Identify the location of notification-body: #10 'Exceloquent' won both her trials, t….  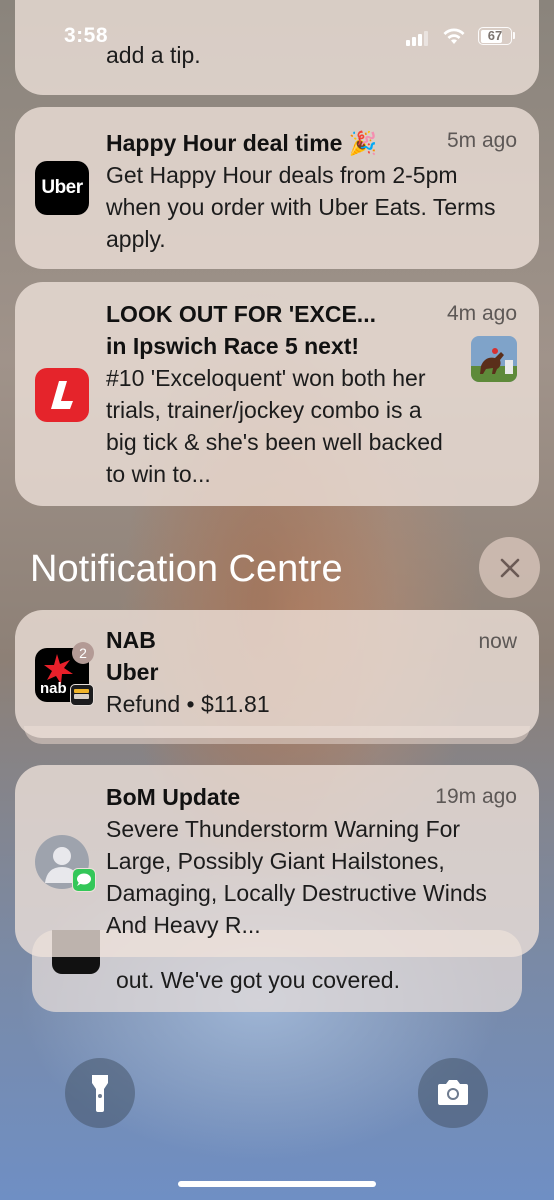
(274, 426).